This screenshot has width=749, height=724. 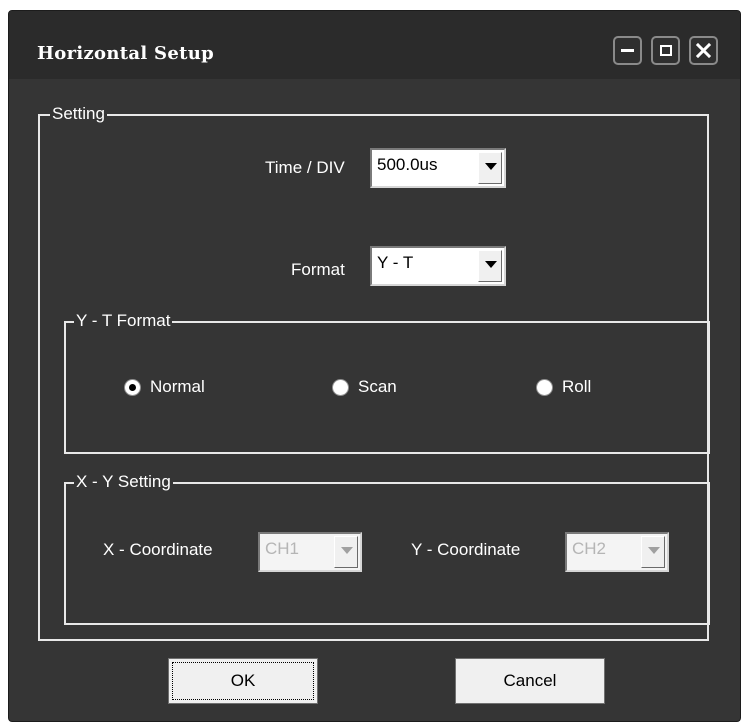 I want to click on xy-setting-group-label: X - Y Setting, so click(x=123, y=481).